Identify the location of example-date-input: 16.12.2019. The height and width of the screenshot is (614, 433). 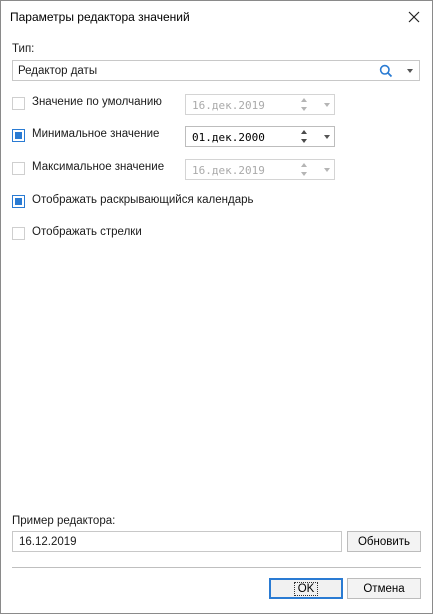
(177, 541).